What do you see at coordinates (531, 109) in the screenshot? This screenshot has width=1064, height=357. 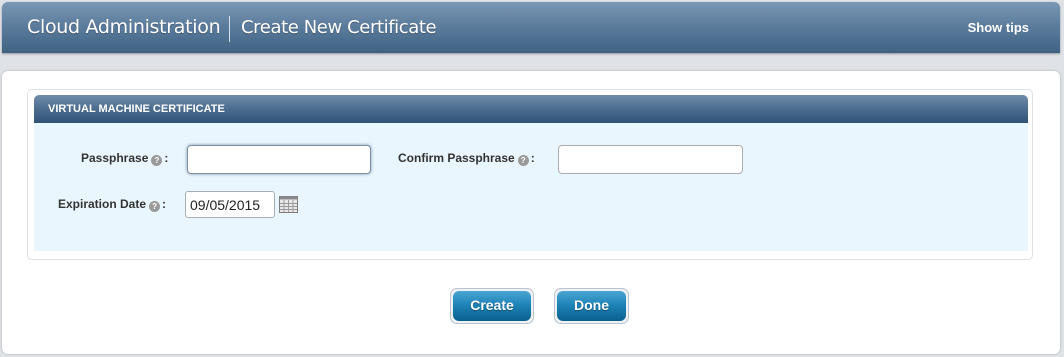 I see `section-header: VIRTUAL MACHINE CERTIFICATE` at bounding box center [531, 109].